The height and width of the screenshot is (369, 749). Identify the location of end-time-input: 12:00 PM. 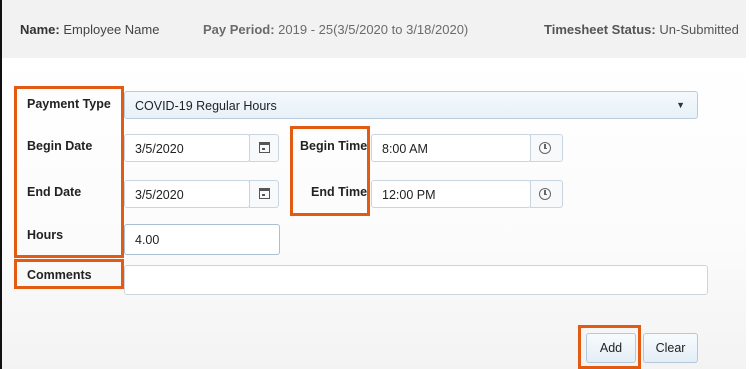
(451, 194).